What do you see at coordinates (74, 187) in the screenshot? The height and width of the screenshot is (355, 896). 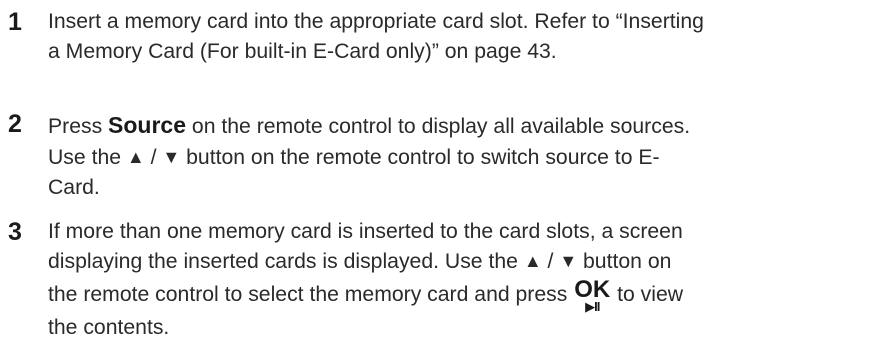 I see `text-line: Card.` at bounding box center [74, 187].